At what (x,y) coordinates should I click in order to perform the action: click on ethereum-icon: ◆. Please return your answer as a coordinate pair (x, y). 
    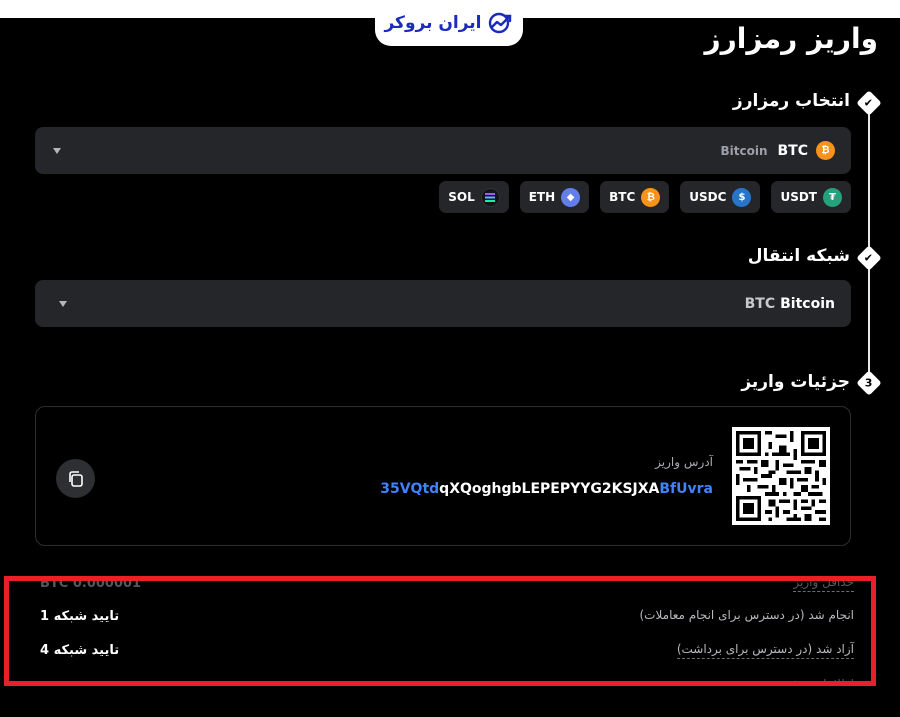
    Looking at the image, I should click on (571, 197).